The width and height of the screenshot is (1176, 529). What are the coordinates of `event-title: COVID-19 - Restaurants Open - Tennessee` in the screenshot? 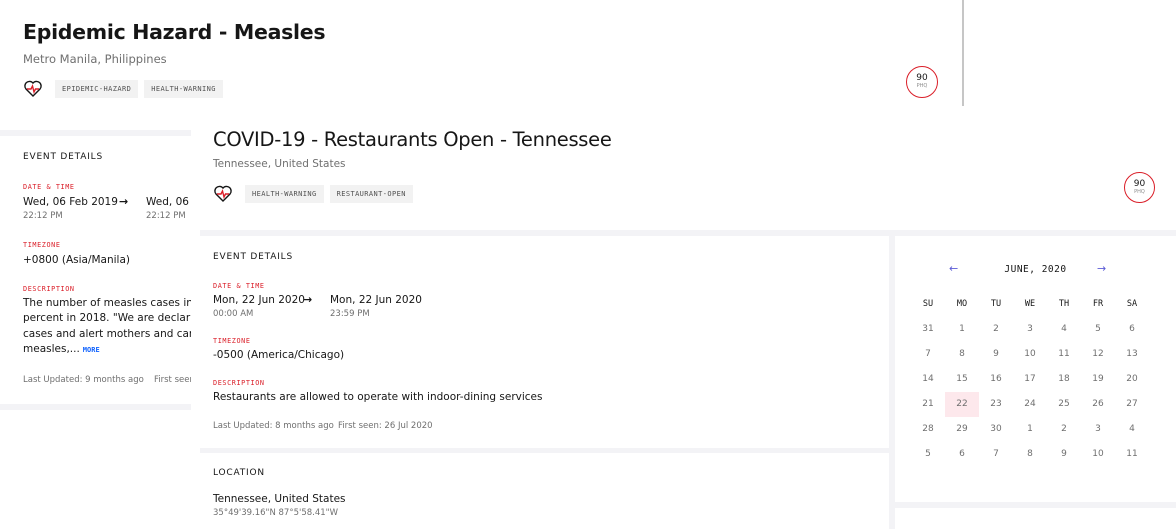 It's located at (412, 139).